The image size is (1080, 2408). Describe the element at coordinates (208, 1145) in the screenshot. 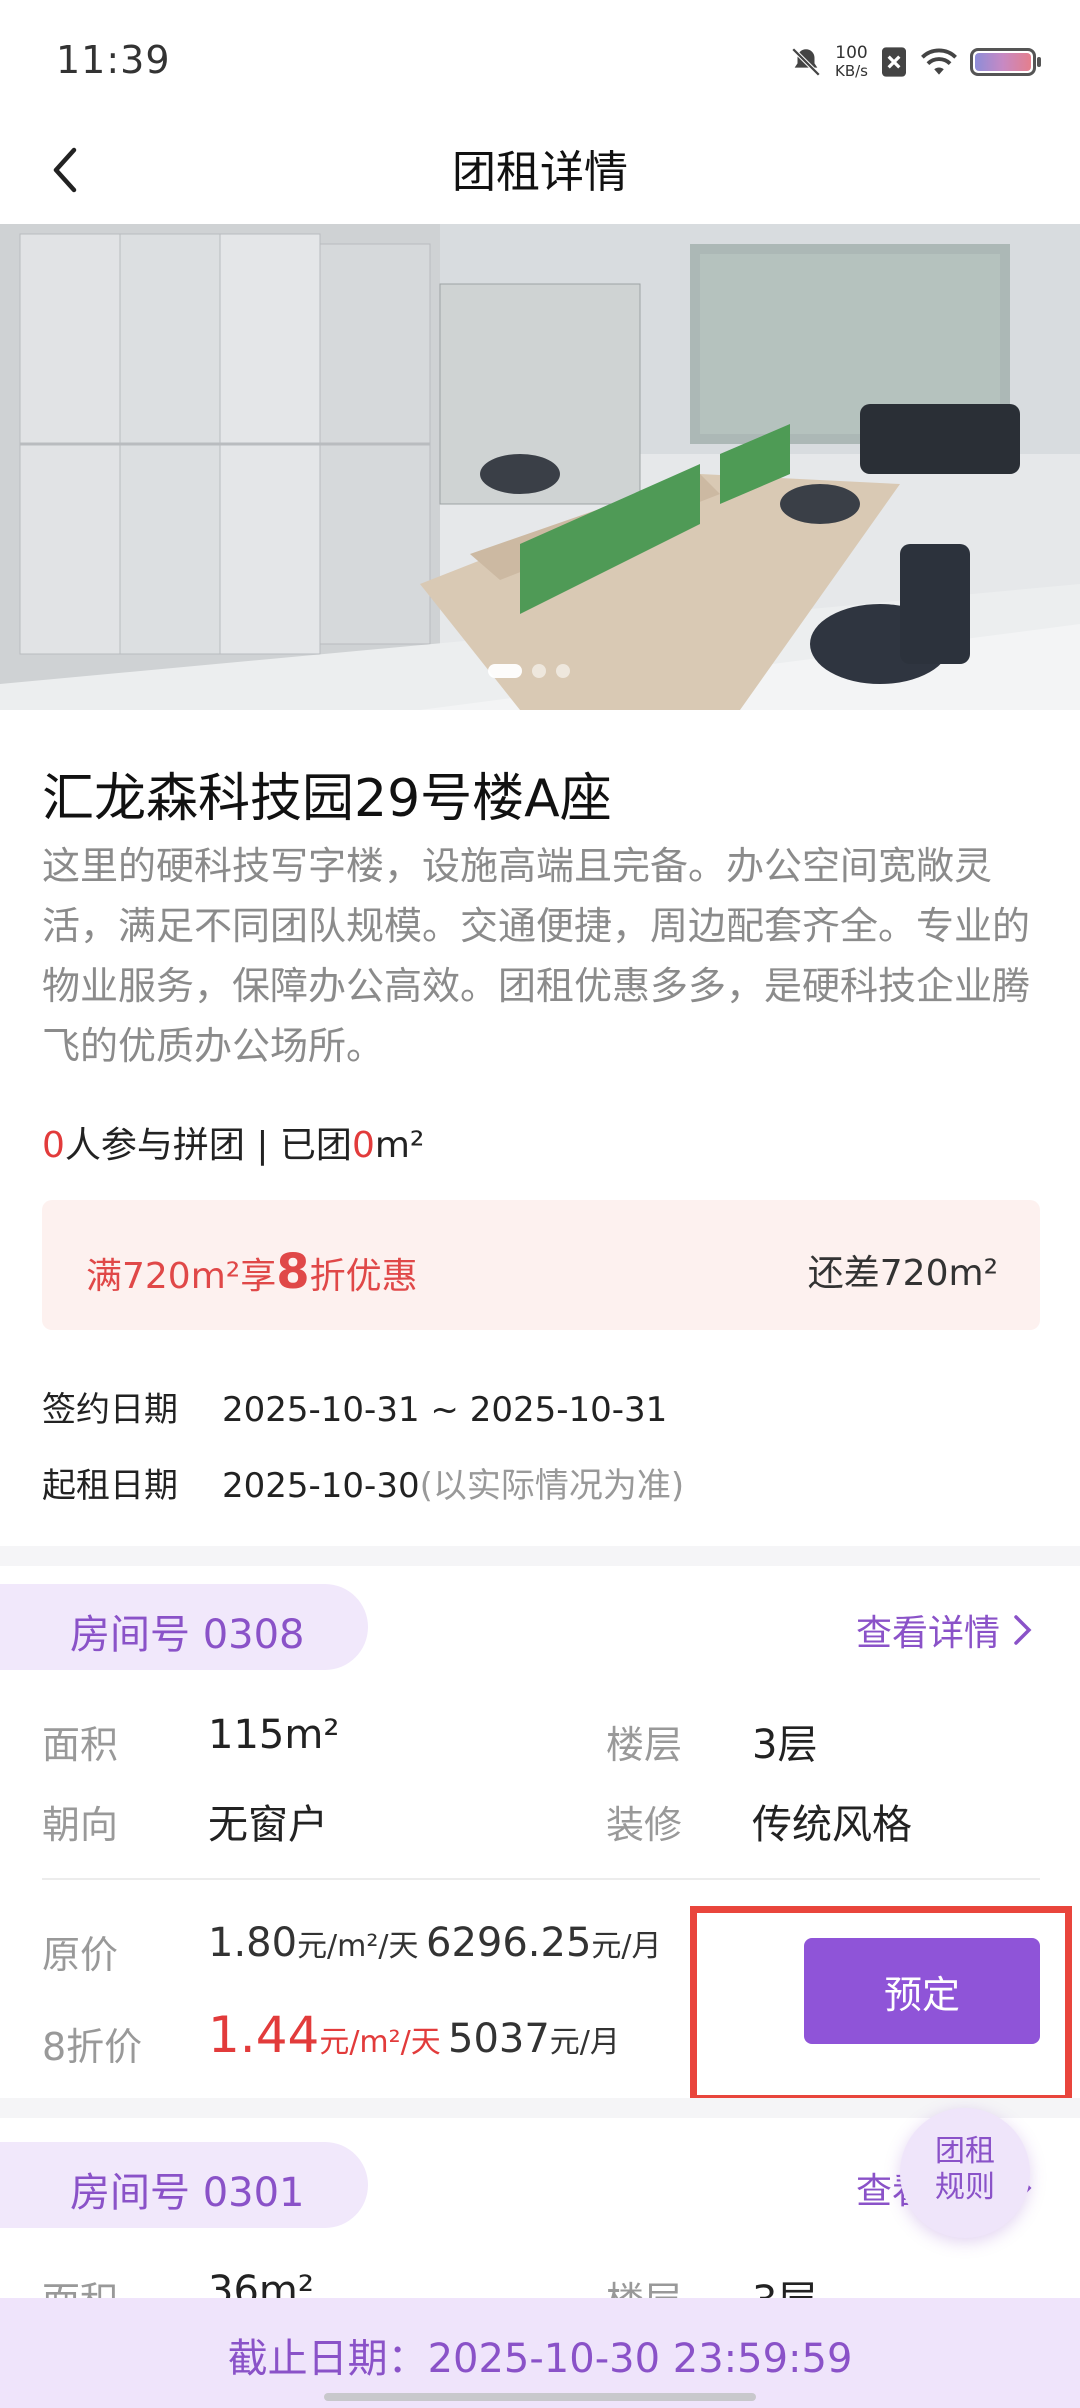

I see `participants-text: 人参与拼团 | 已团` at that location.